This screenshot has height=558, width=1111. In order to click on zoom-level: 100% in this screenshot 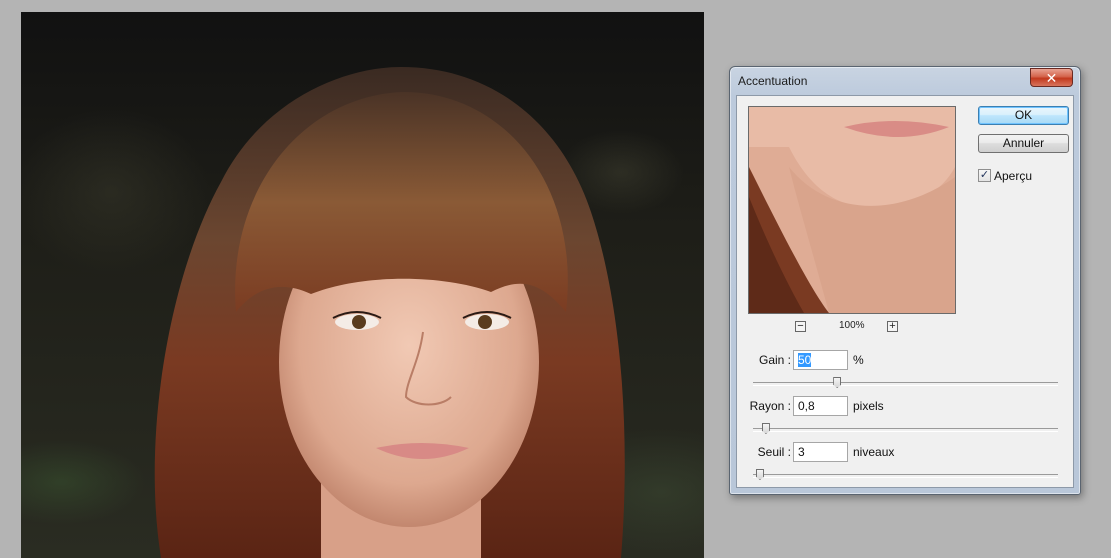, I will do `click(852, 325)`.